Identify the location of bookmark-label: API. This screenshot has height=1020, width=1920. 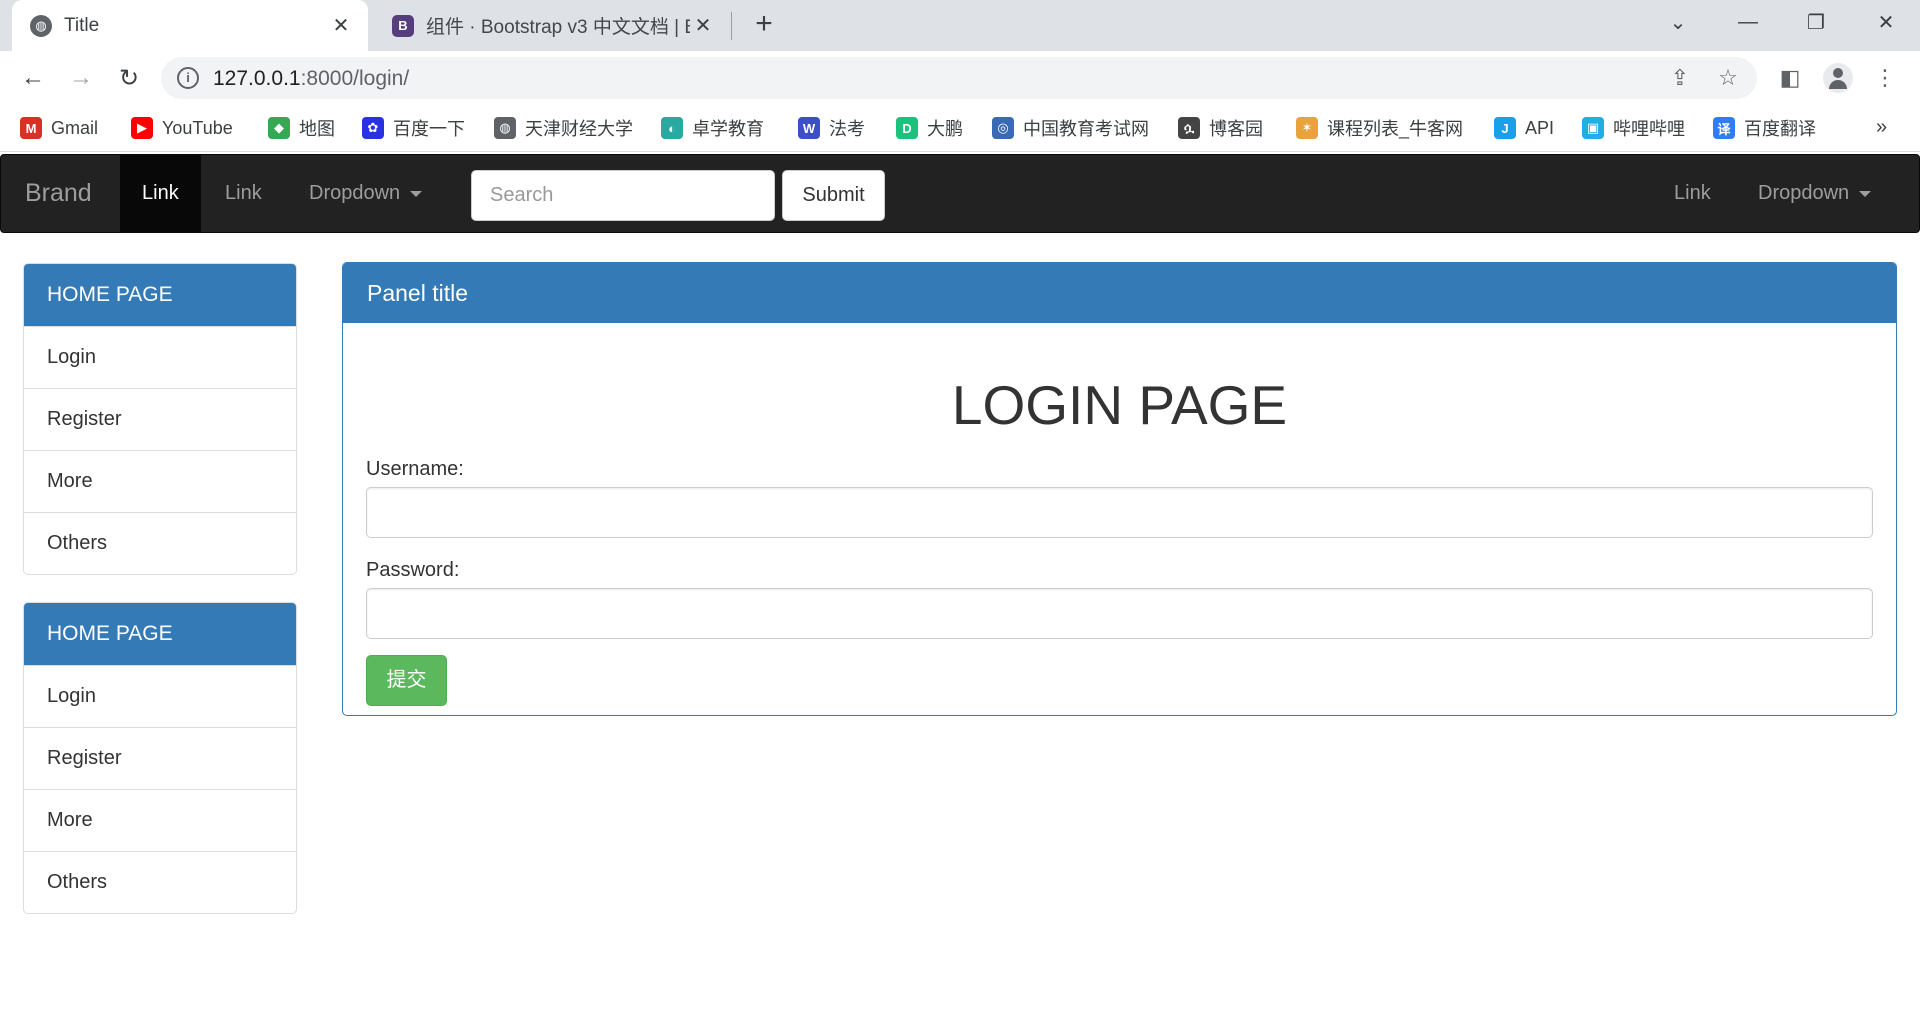
(1540, 127).